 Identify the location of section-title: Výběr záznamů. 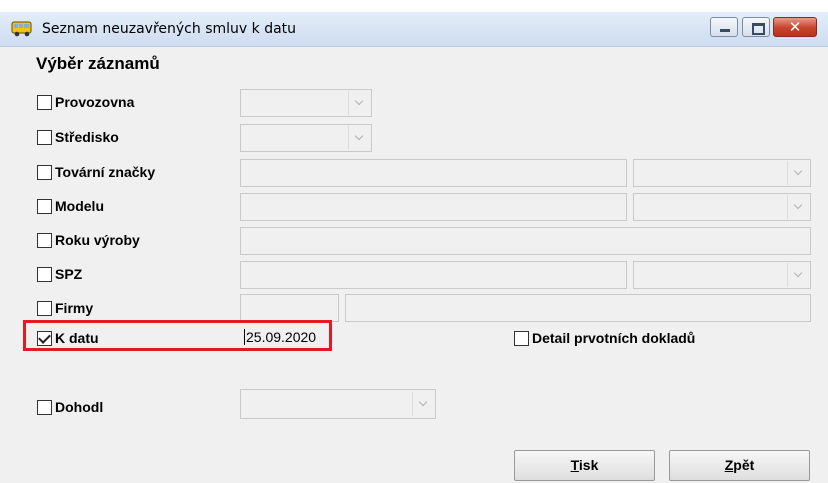
(98, 63).